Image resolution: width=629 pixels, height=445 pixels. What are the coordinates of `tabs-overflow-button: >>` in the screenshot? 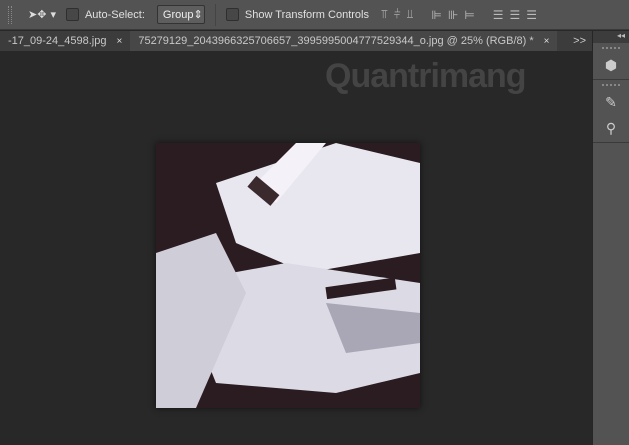 It's located at (579, 41).